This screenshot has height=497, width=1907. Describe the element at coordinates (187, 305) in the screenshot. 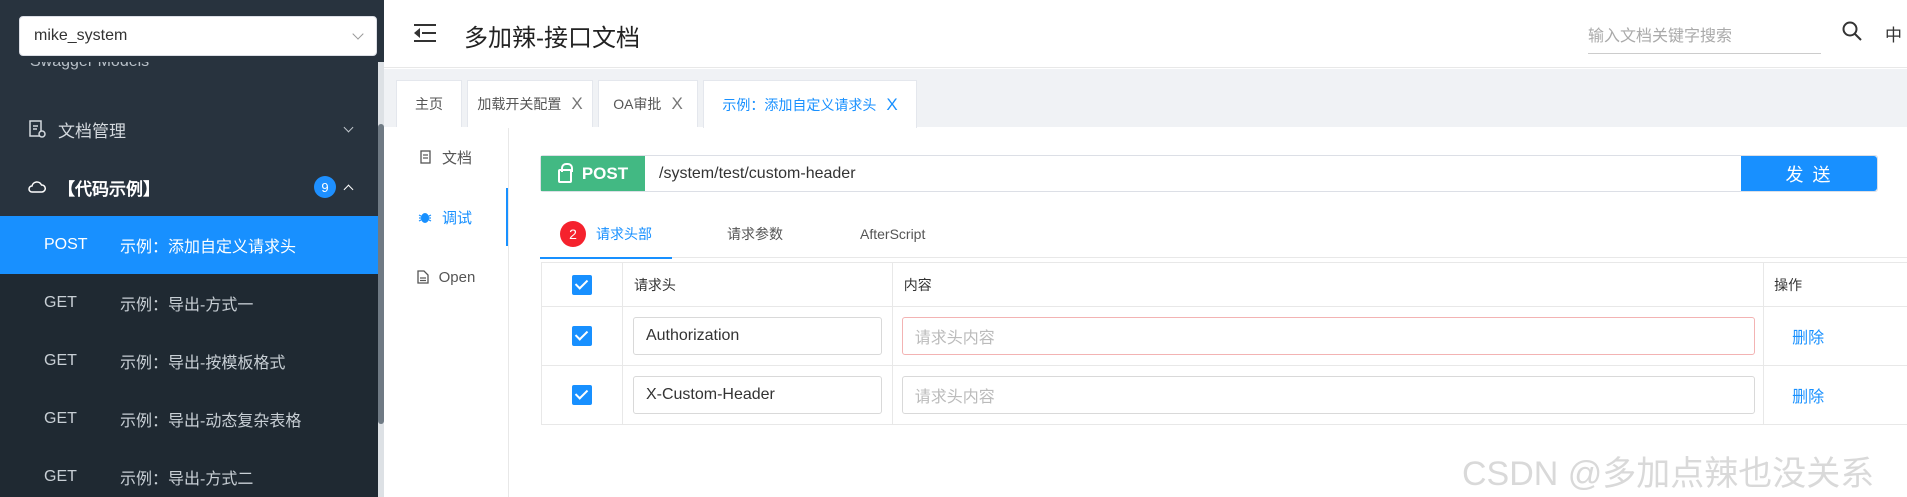

I see `api-label: 示例：导出-方式一` at that location.